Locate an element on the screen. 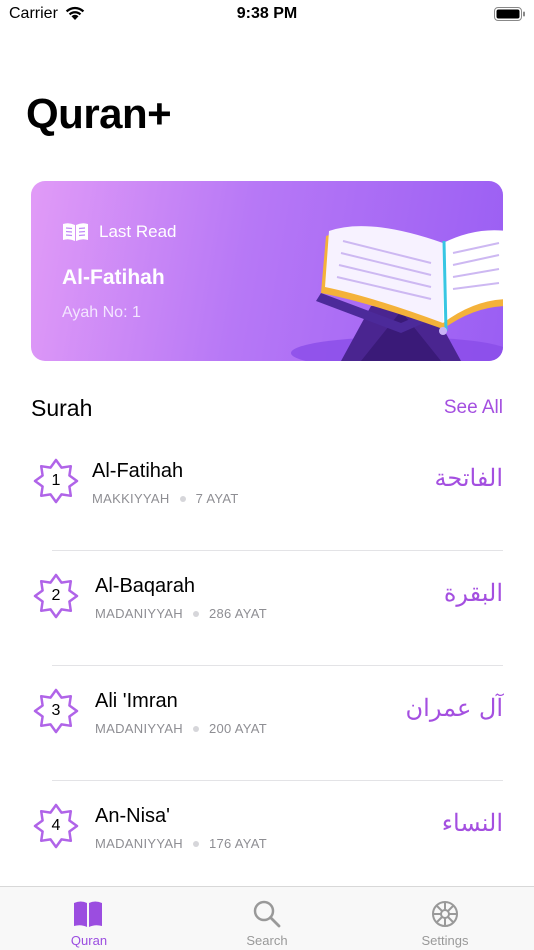 This screenshot has height=950, width=534. search-icon is located at coordinates (267, 914).